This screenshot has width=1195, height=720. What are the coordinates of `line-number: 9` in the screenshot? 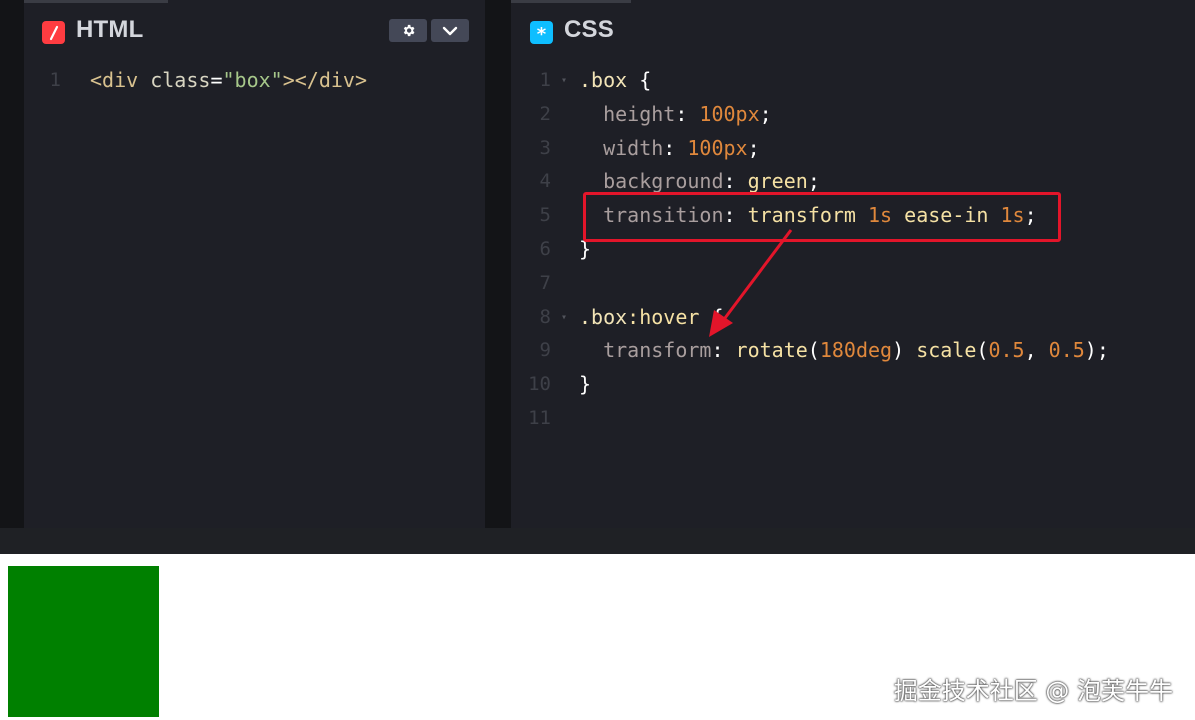 It's located at (545, 350).